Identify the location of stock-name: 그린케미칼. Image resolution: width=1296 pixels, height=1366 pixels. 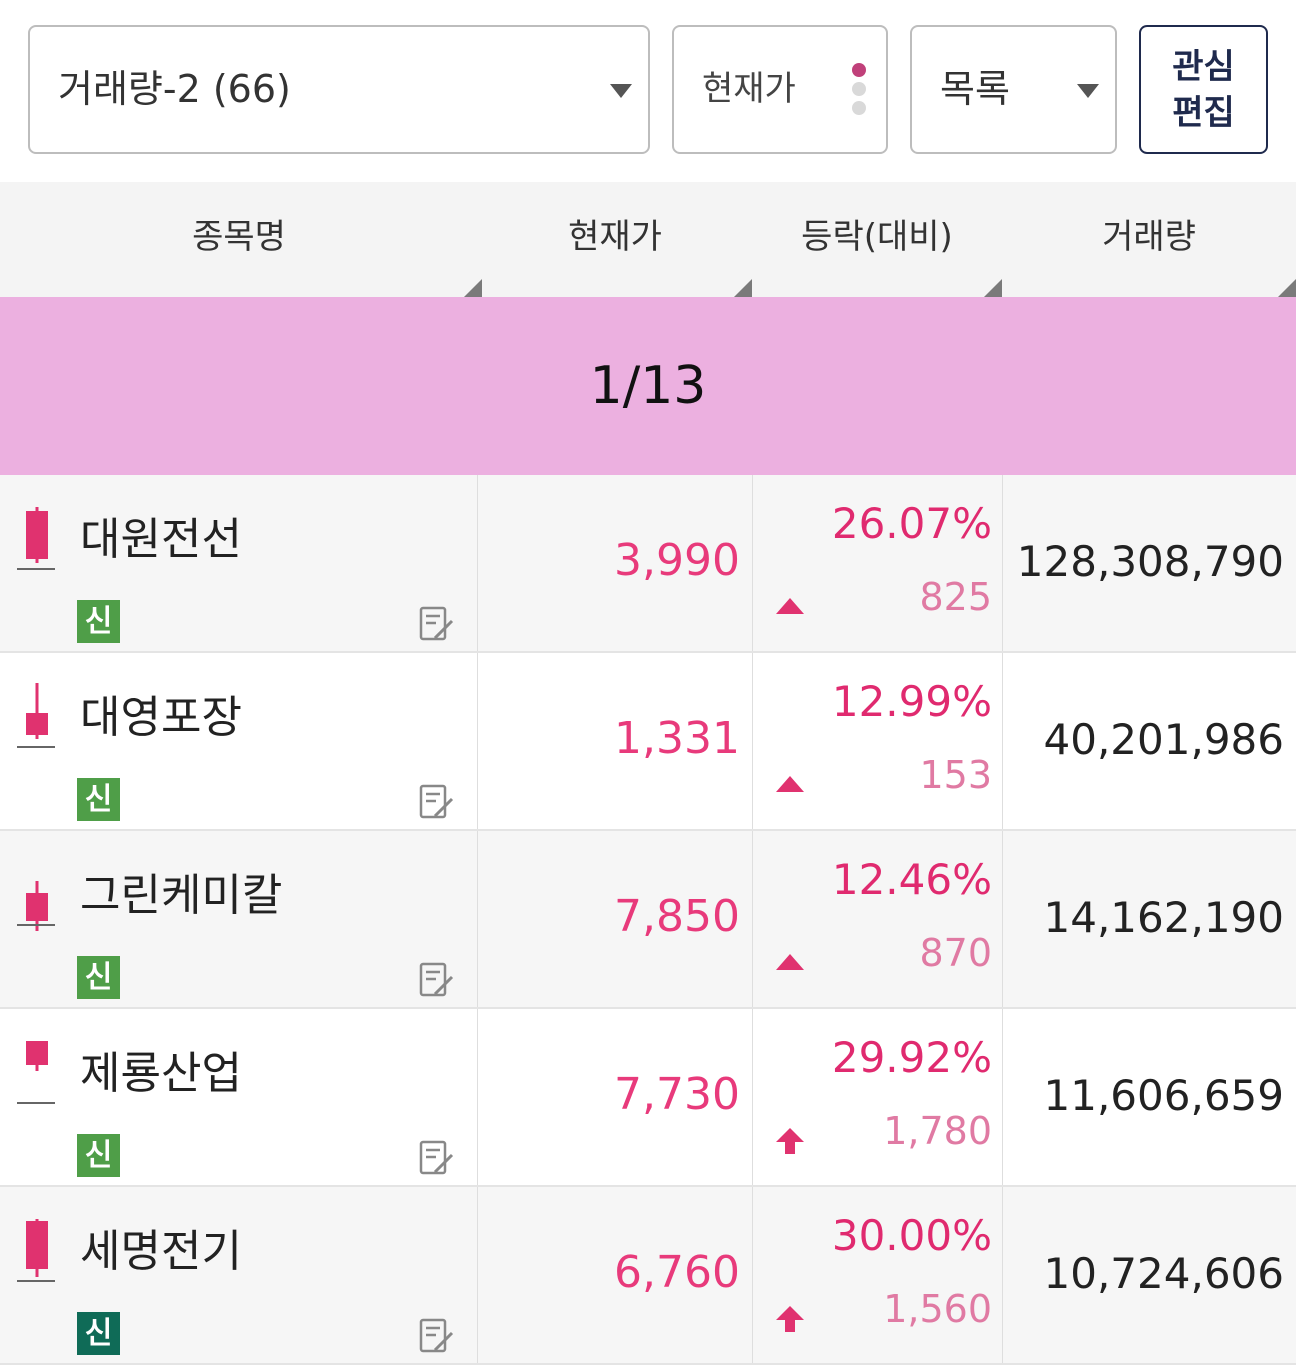
(181, 891).